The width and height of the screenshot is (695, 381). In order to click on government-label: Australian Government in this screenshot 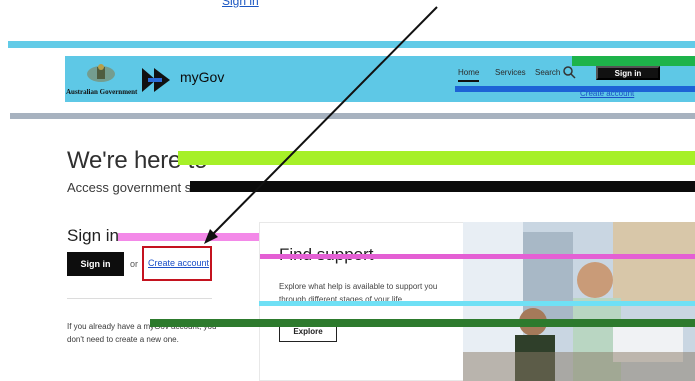, I will do `click(102, 92)`.